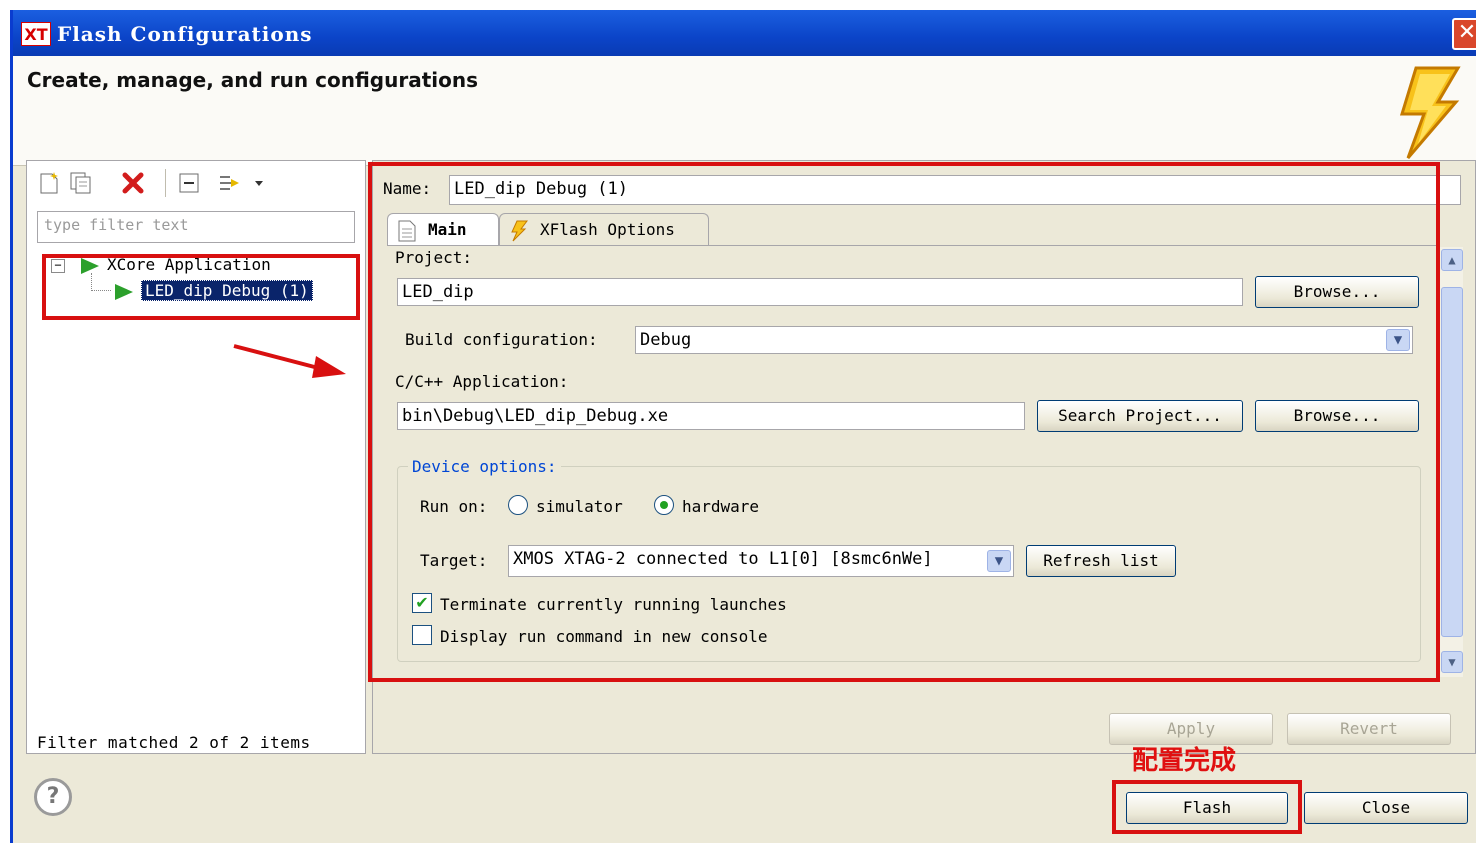  What do you see at coordinates (185, 34) in the screenshot?
I see `window-title: Flash Configurations` at bounding box center [185, 34].